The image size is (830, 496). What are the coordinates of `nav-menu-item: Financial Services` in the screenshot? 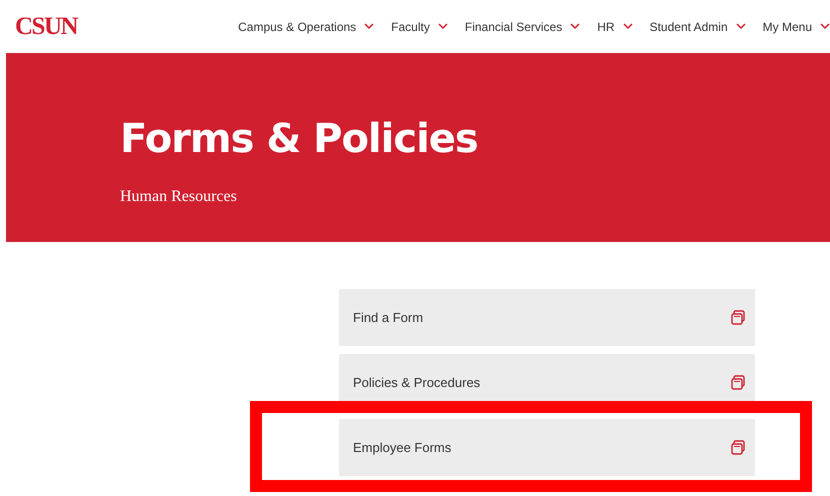 It's located at (522, 27).